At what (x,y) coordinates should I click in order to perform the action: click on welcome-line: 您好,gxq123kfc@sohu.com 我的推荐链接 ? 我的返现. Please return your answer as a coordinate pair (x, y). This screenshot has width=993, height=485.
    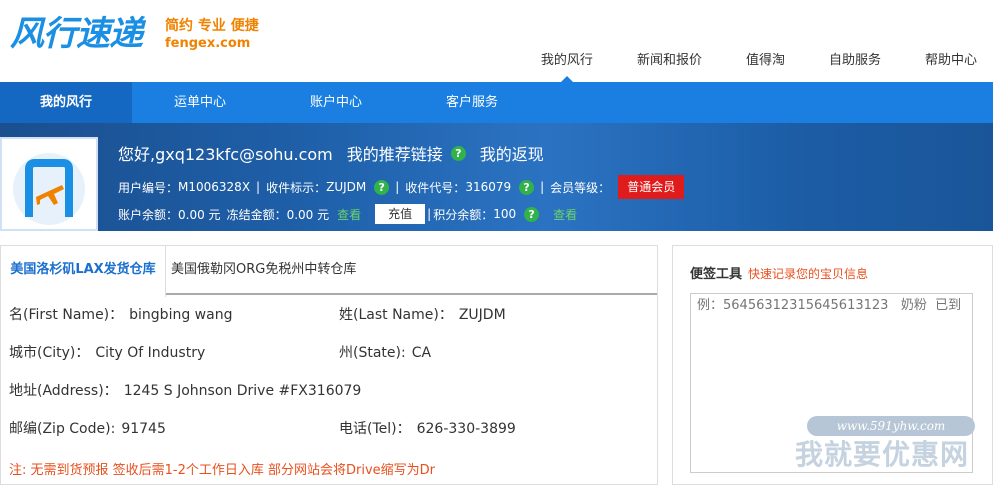
    Looking at the image, I should click on (331, 153).